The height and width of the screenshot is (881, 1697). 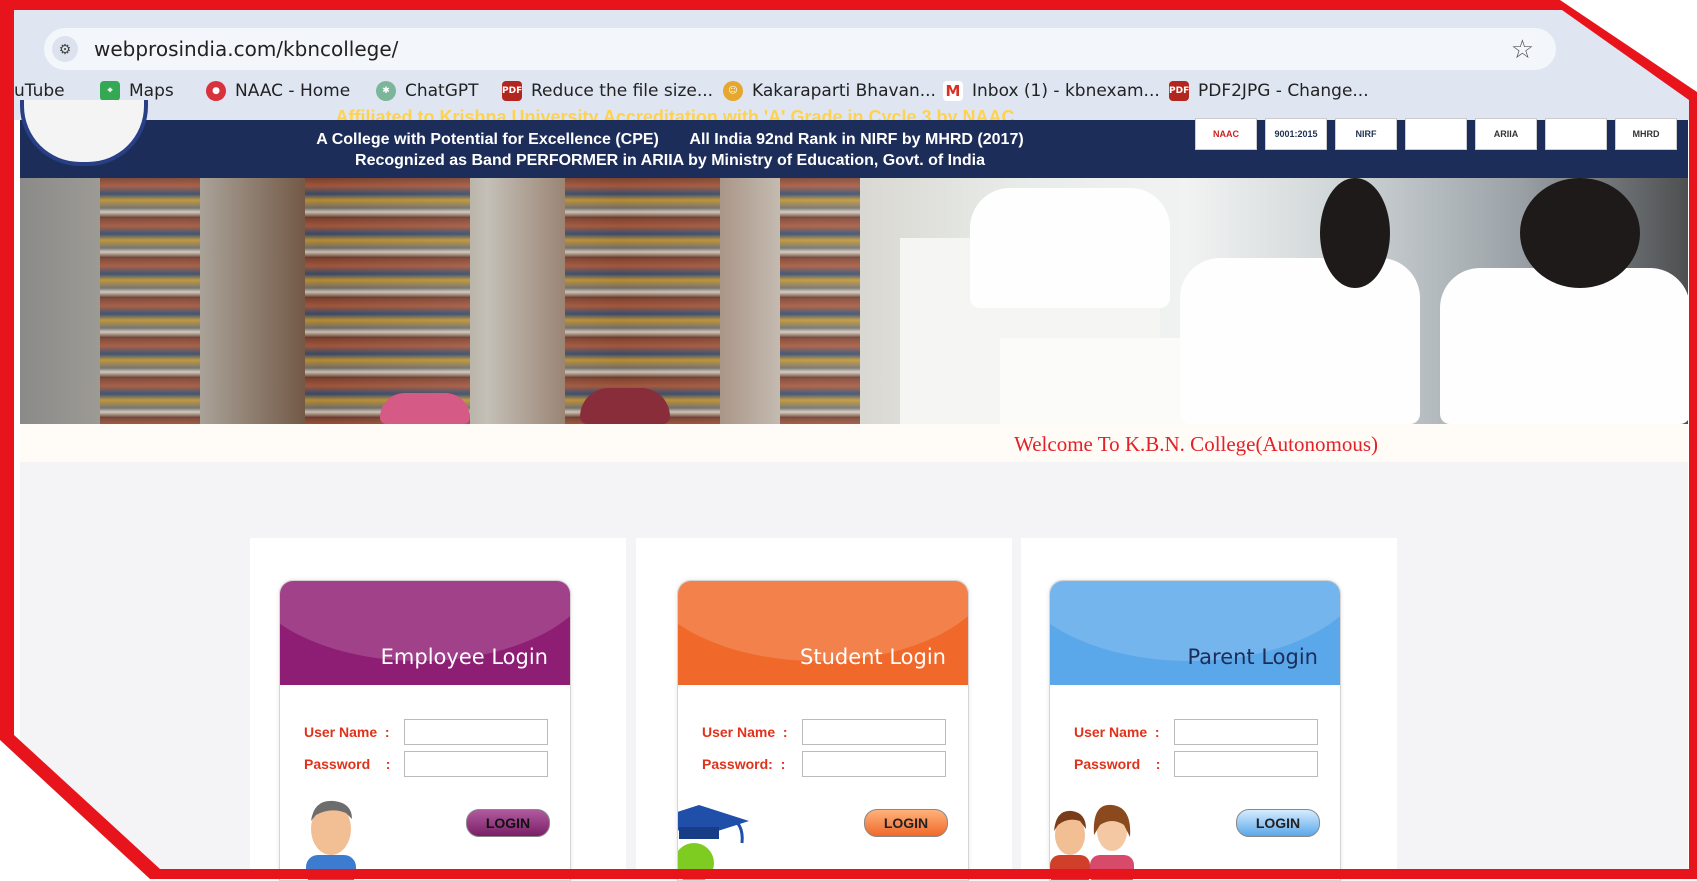 I want to click on nirf-logo: NIRF, so click(x=1366, y=134).